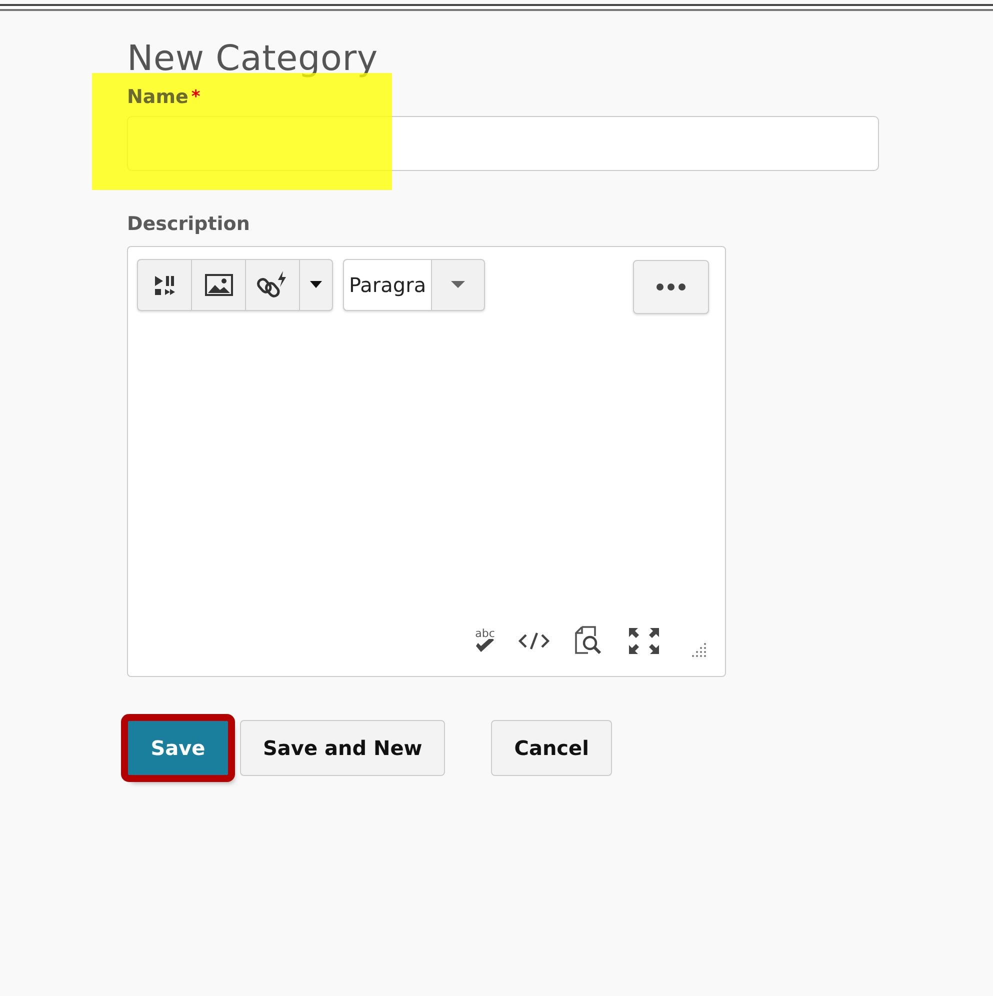  Describe the element at coordinates (644, 641) in the screenshot. I see `fullscreen-icon` at that location.